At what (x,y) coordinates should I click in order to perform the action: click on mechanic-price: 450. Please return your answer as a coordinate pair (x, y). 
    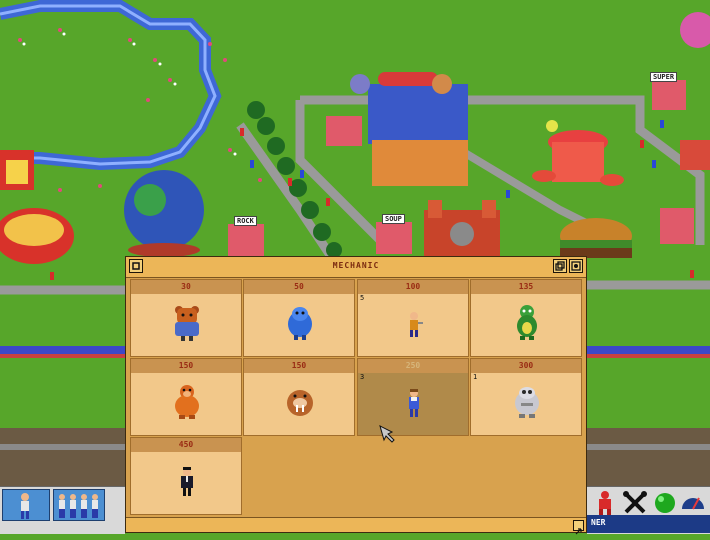
    Looking at the image, I should click on (186, 445).